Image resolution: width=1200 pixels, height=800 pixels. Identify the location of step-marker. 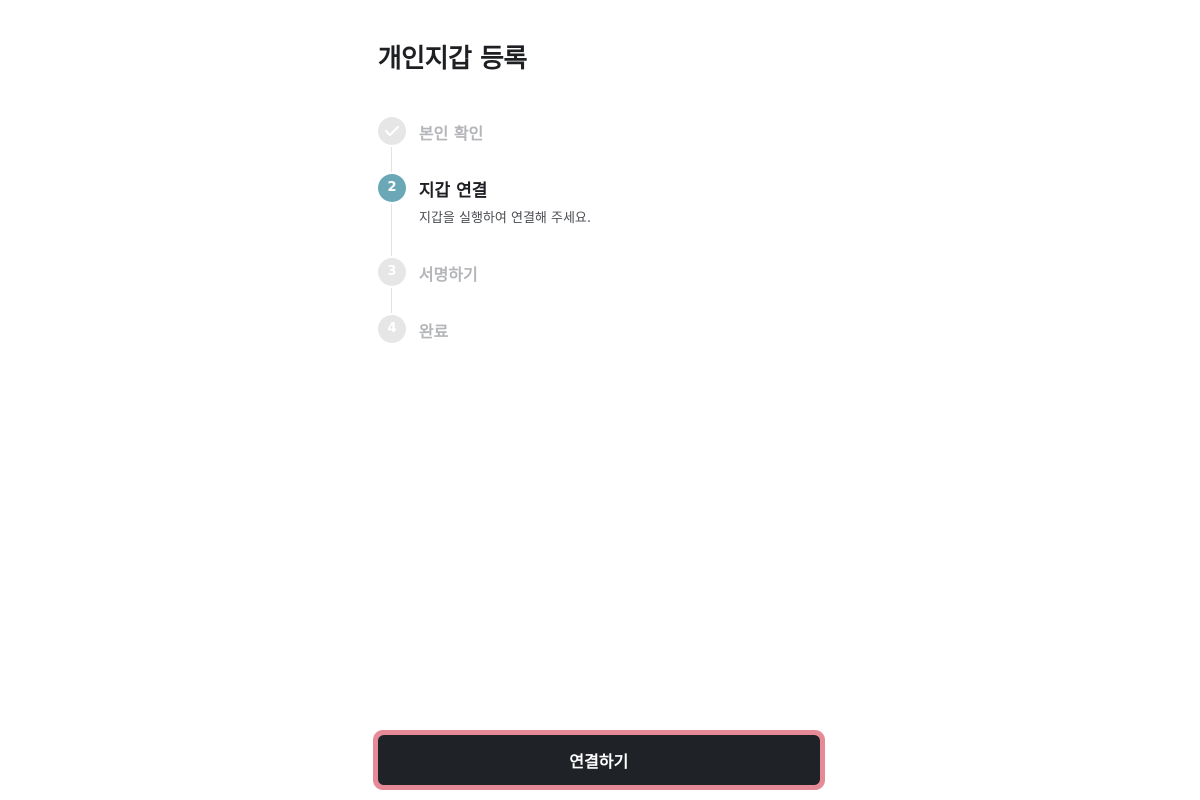
(392, 131).